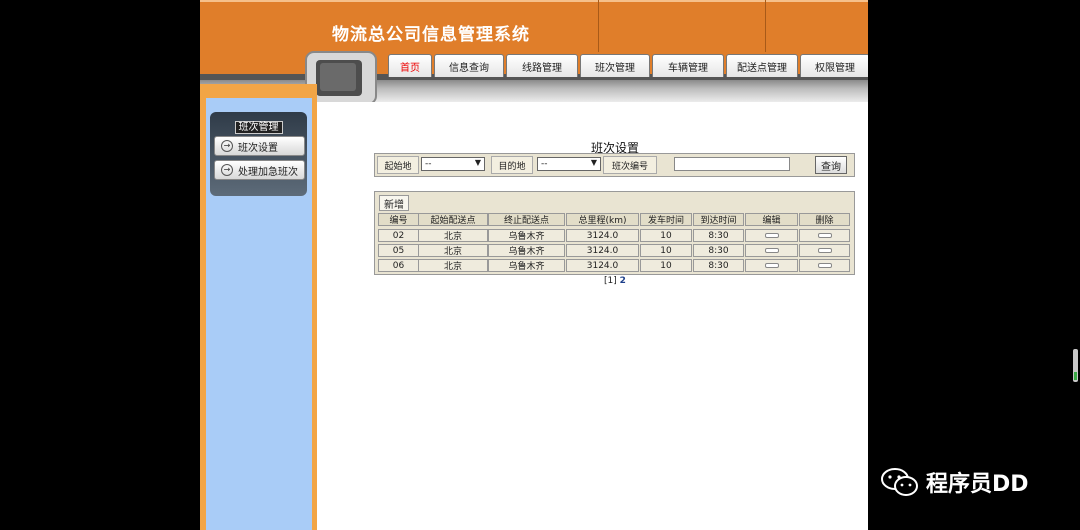  What do you see at coordinates (824, 219) in the screenshot?
I see `column-header-delete: 删除` at bounding box center [824, 219].